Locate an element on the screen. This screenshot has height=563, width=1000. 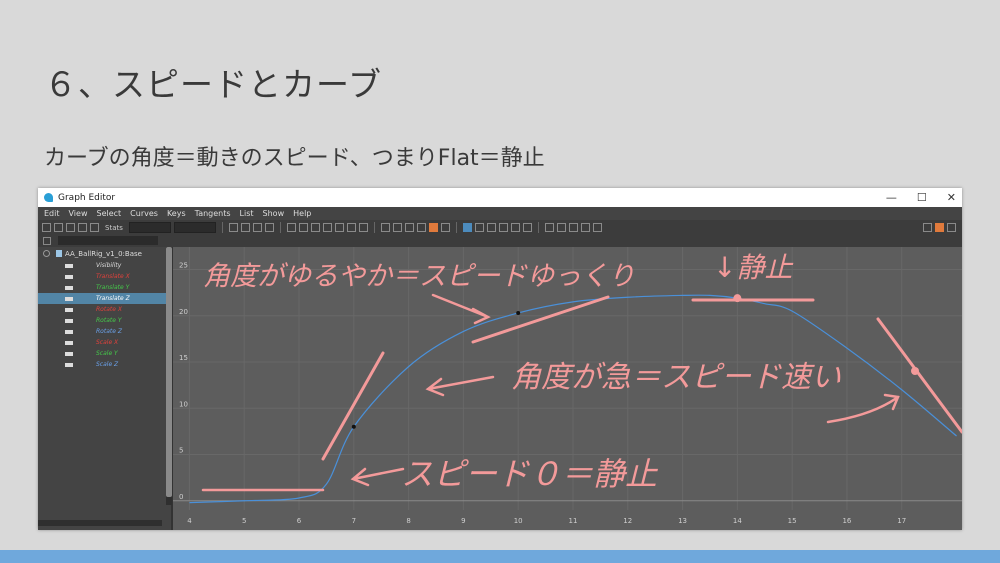
flat-tangent-icon is located at coordinates (339, 227).